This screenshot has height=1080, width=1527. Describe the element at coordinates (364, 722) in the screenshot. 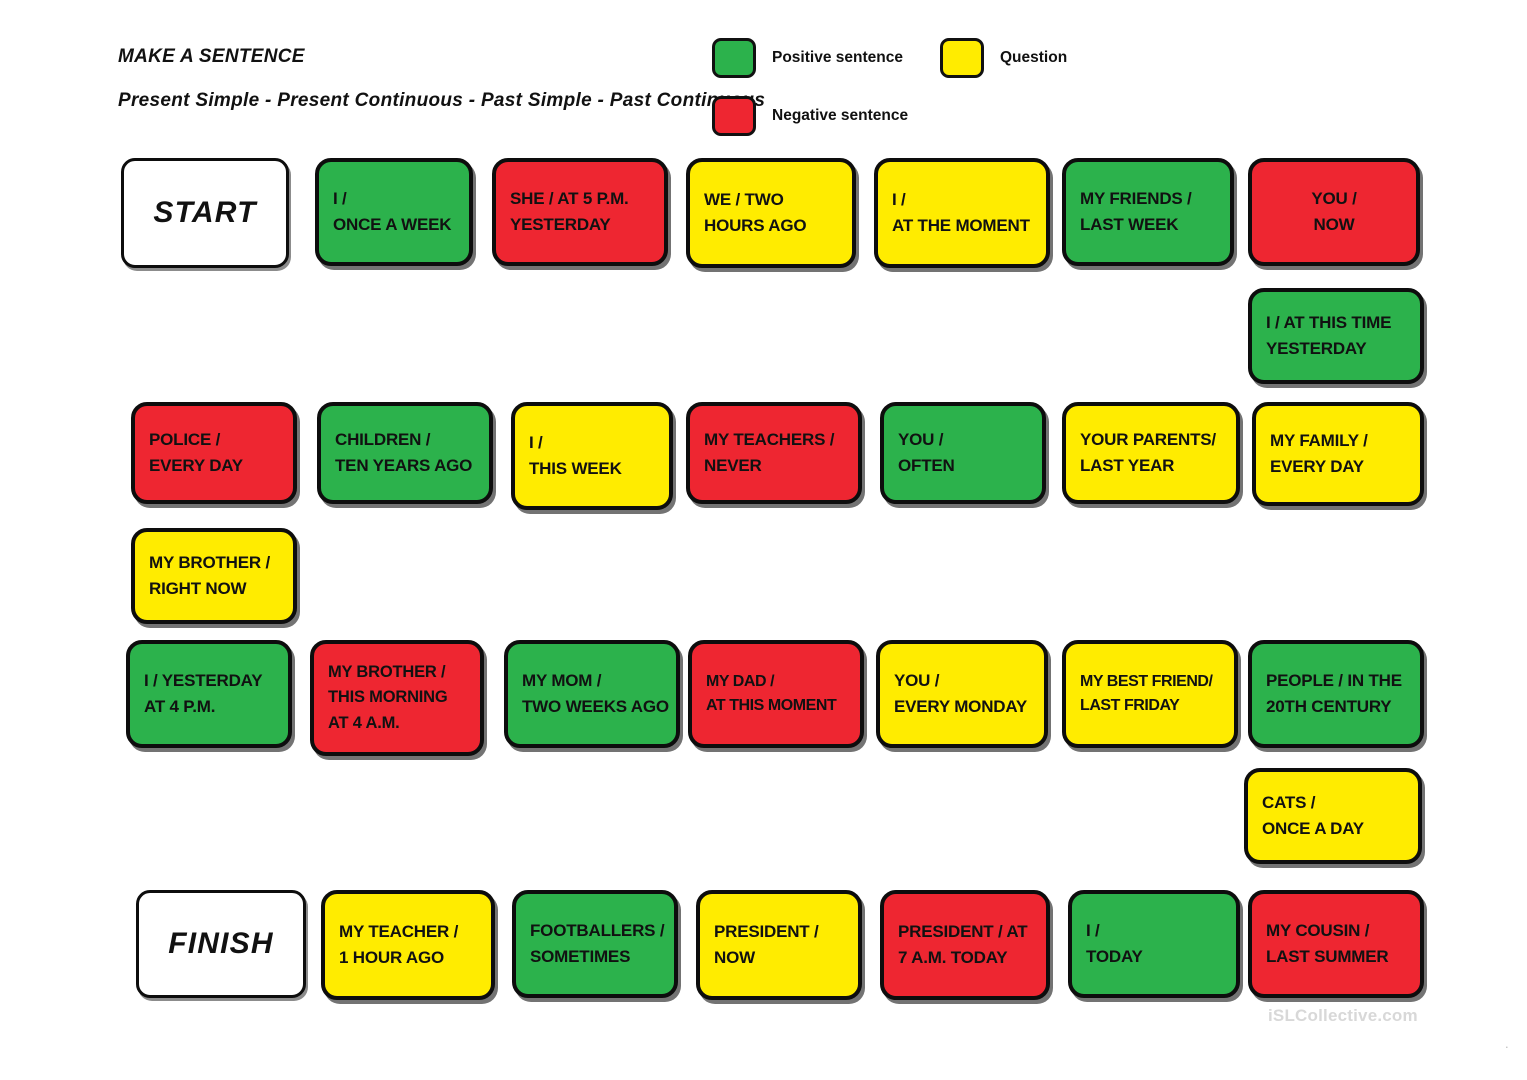

I see `card-text-line: AT 4 A.M.` at that location.